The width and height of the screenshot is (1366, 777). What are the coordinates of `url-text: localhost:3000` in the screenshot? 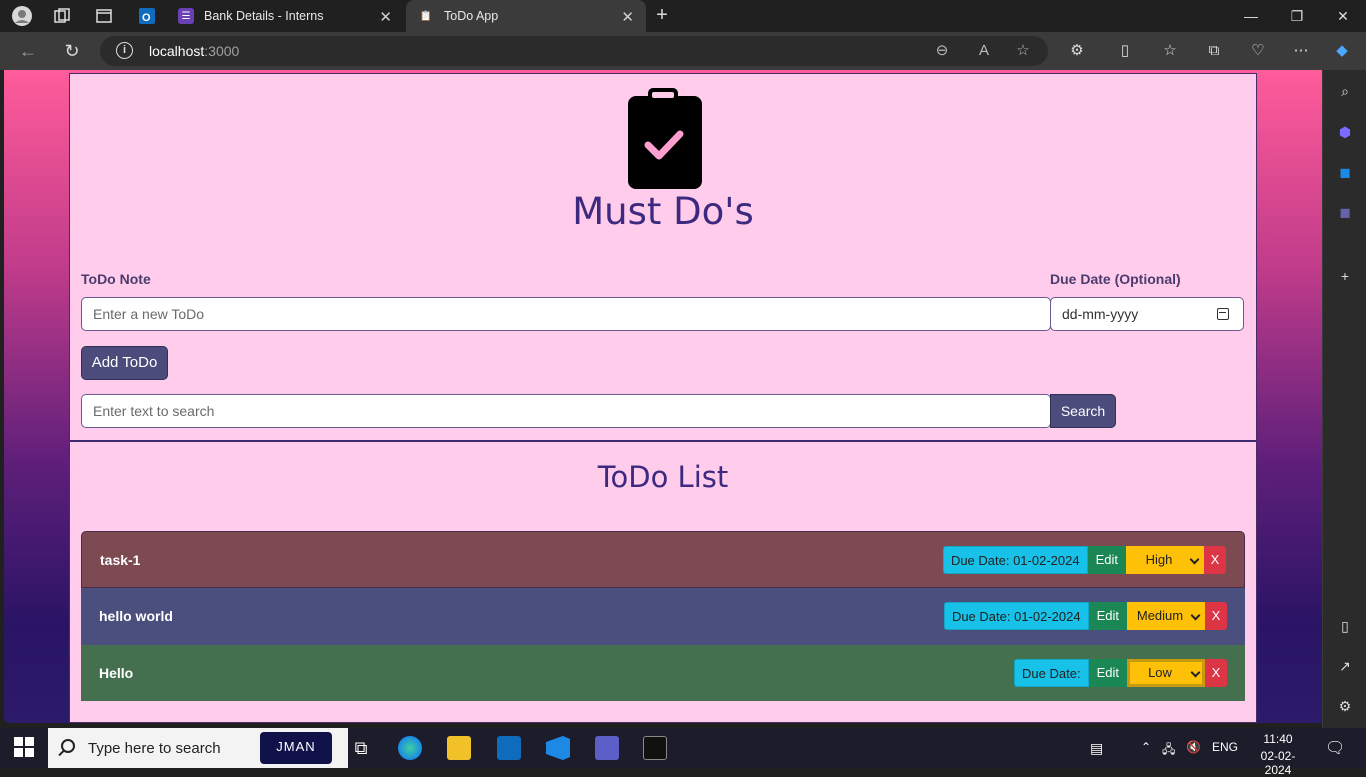 It's located at (194, 51).